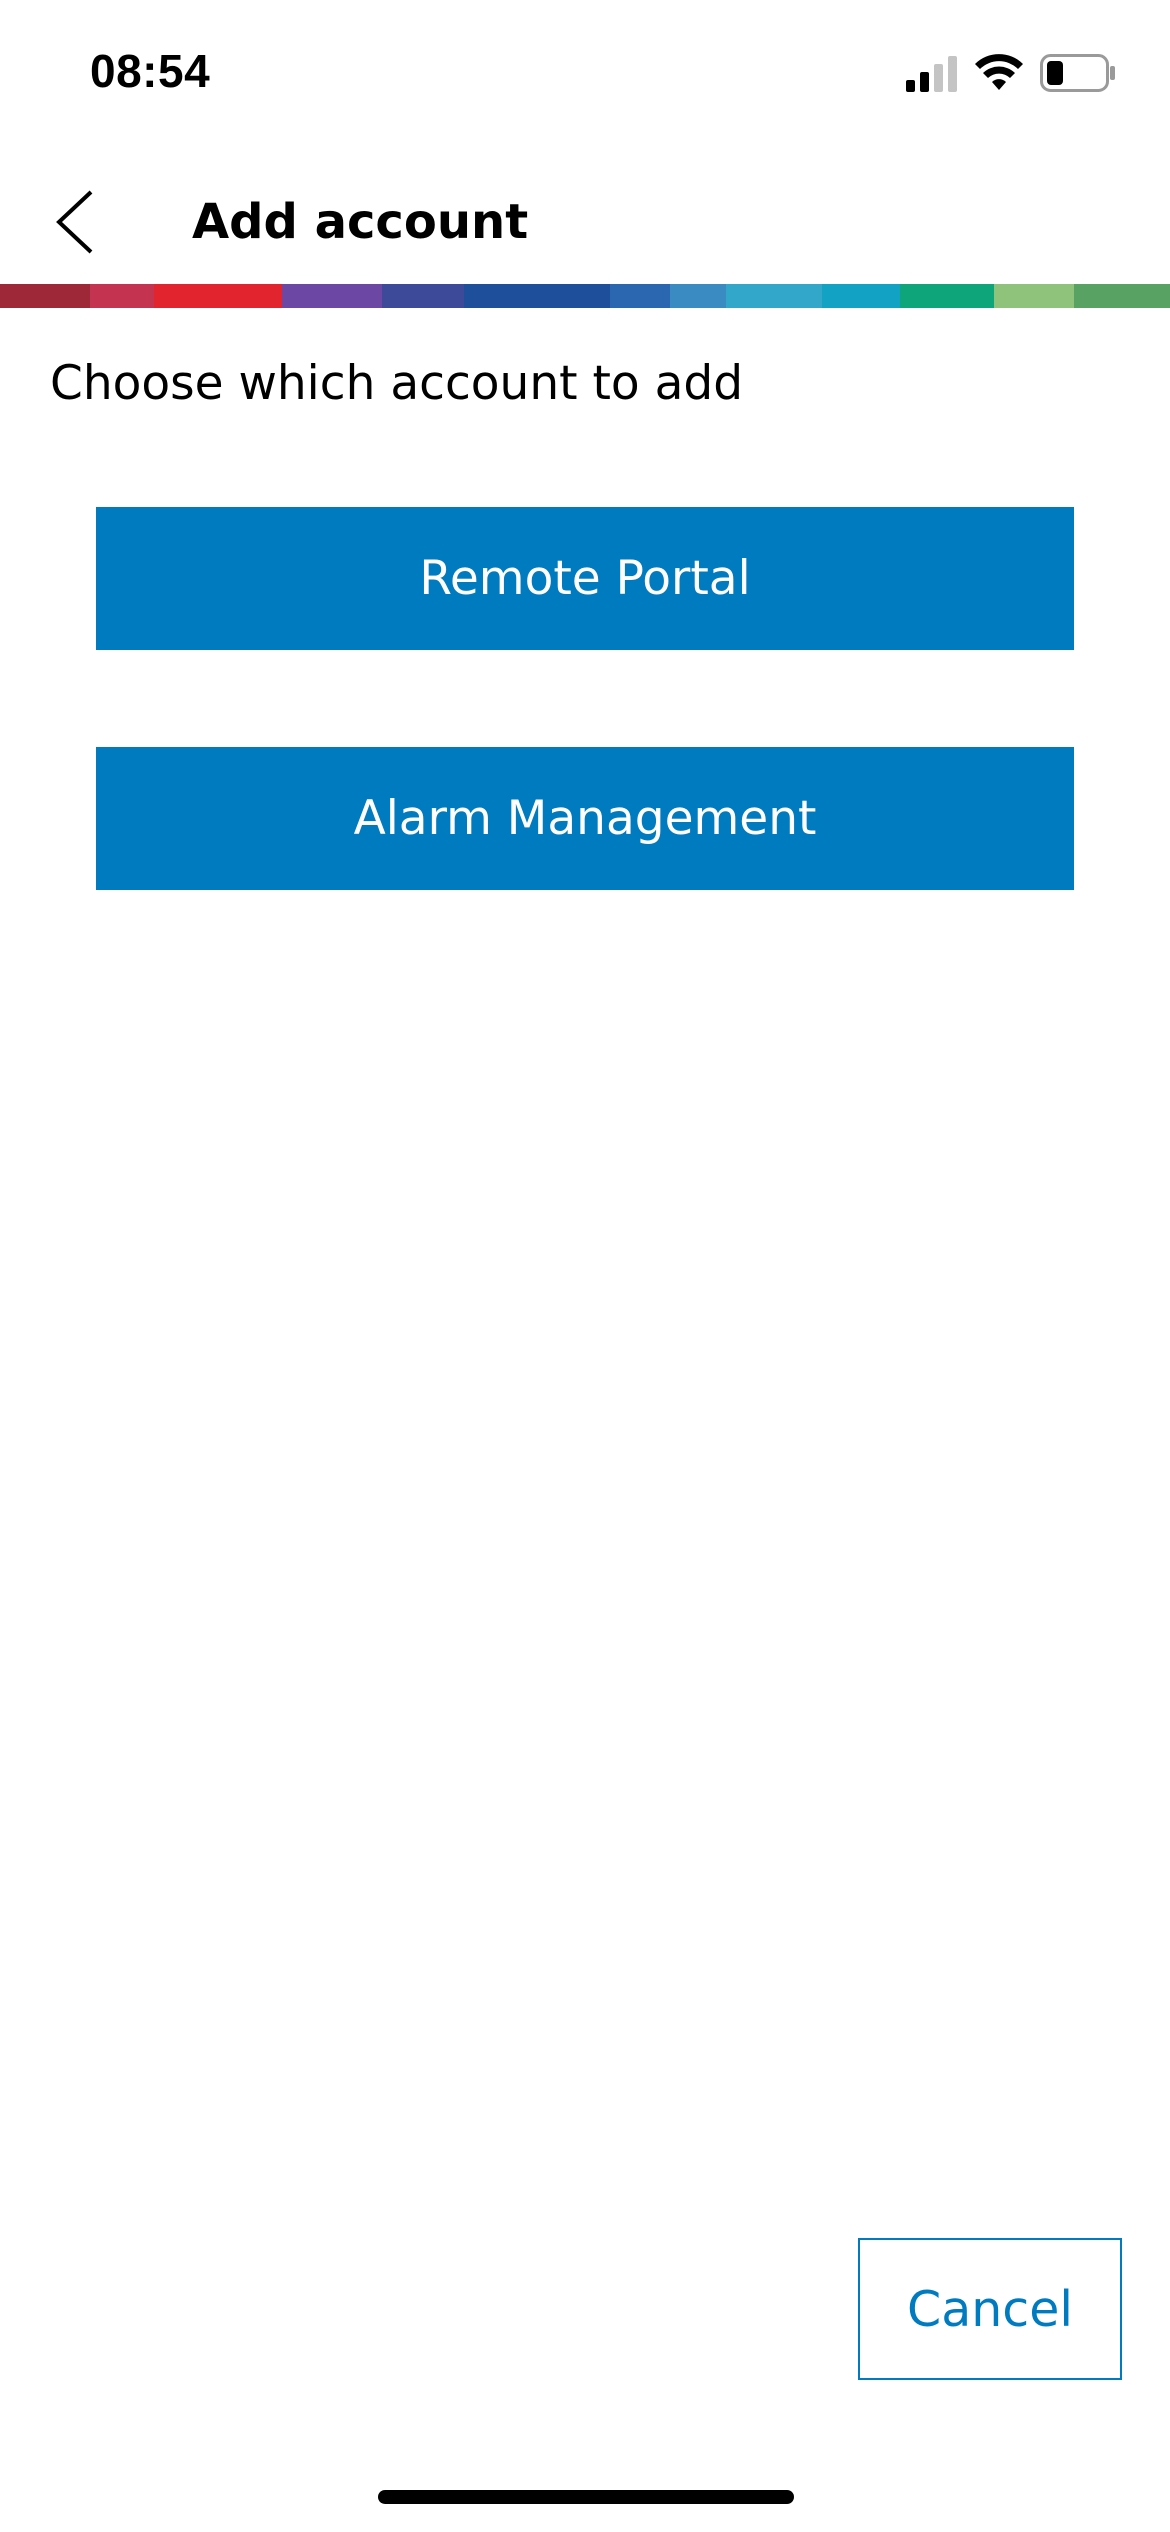 The width and height of the screenshot is (1170, 2532). I want to click on home-indicator, so click(586, 2497).